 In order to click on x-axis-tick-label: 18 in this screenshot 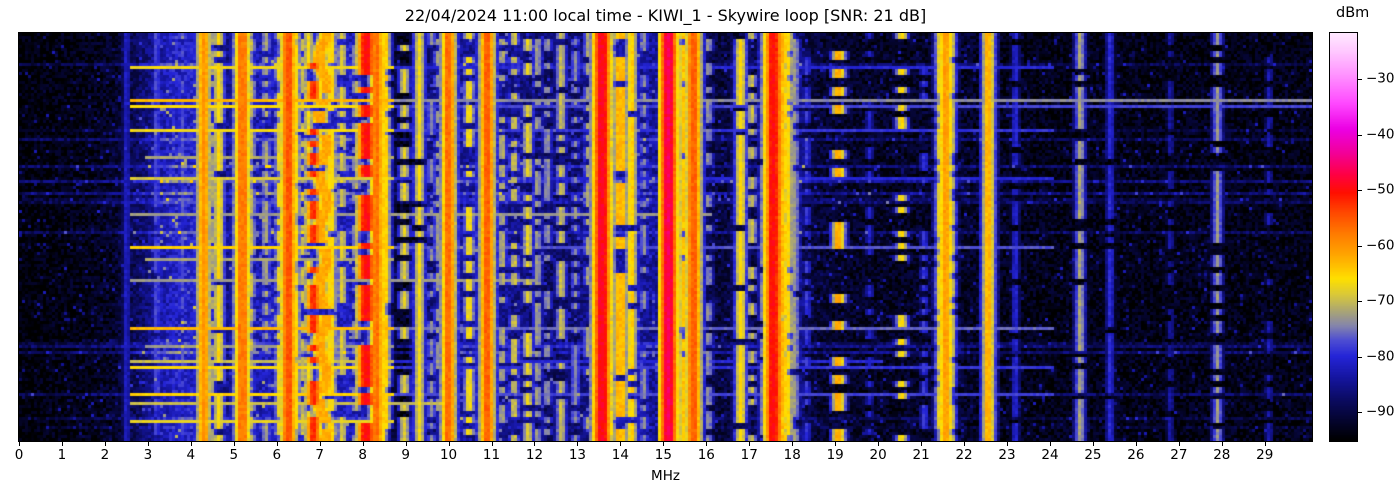, I will do `click(792, 455)`.